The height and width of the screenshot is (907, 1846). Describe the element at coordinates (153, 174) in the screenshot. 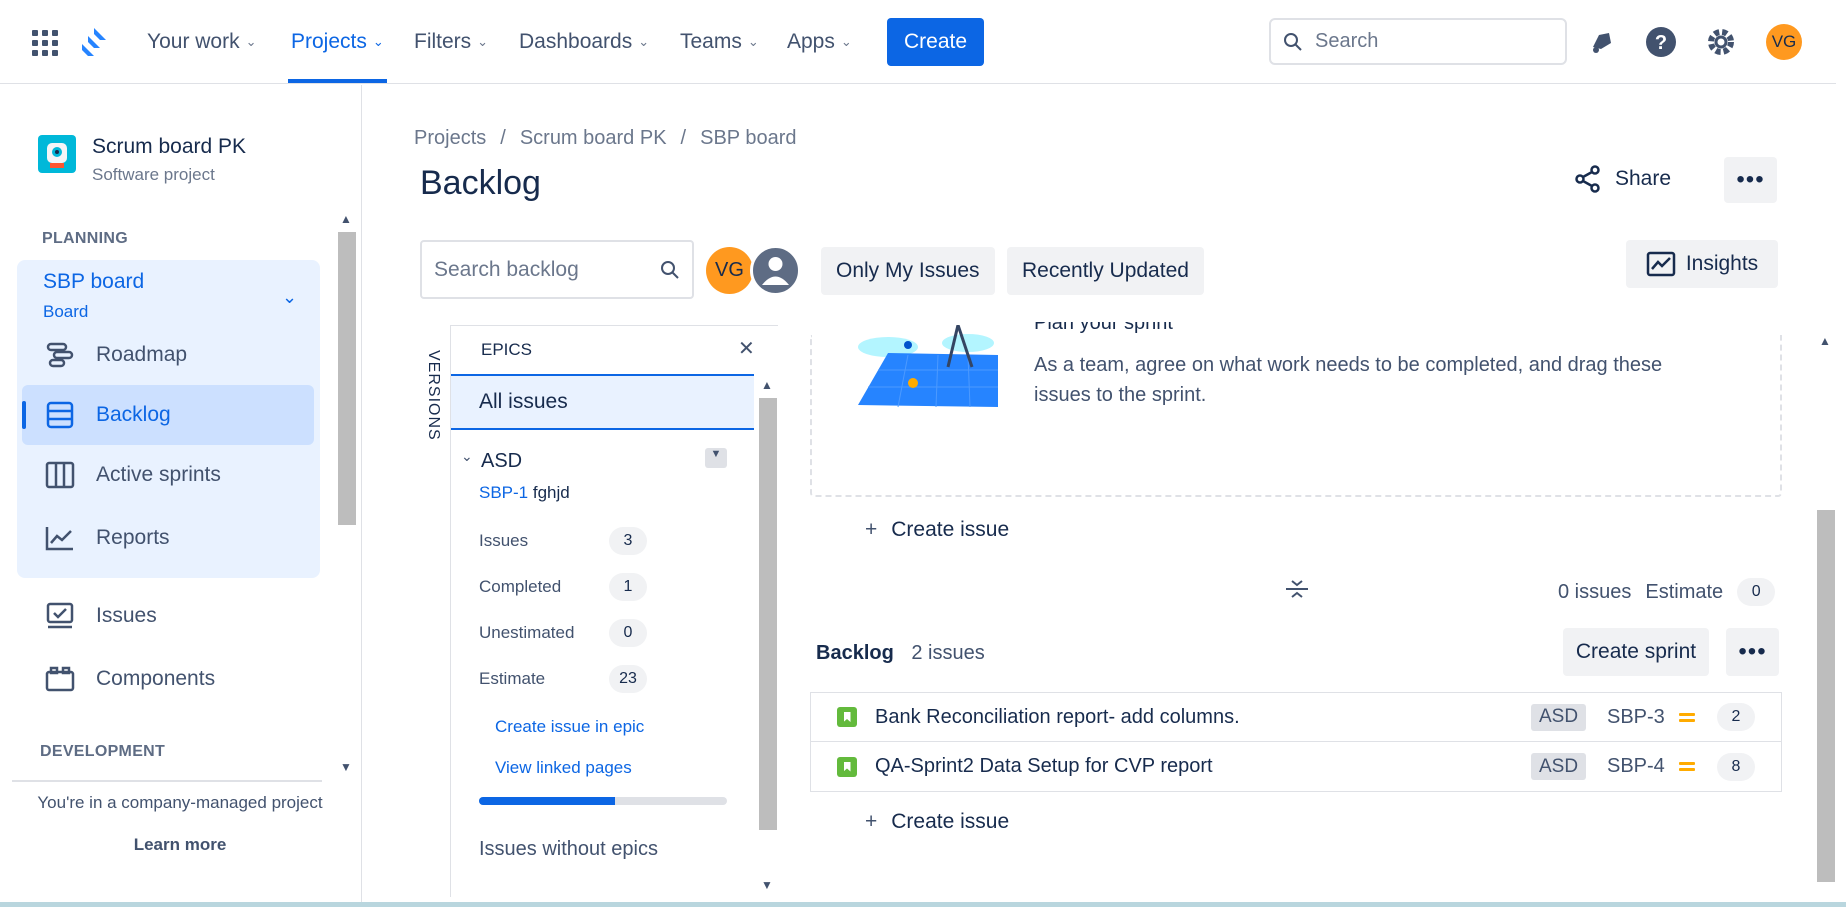

I see `project-type: Software project` at that location.